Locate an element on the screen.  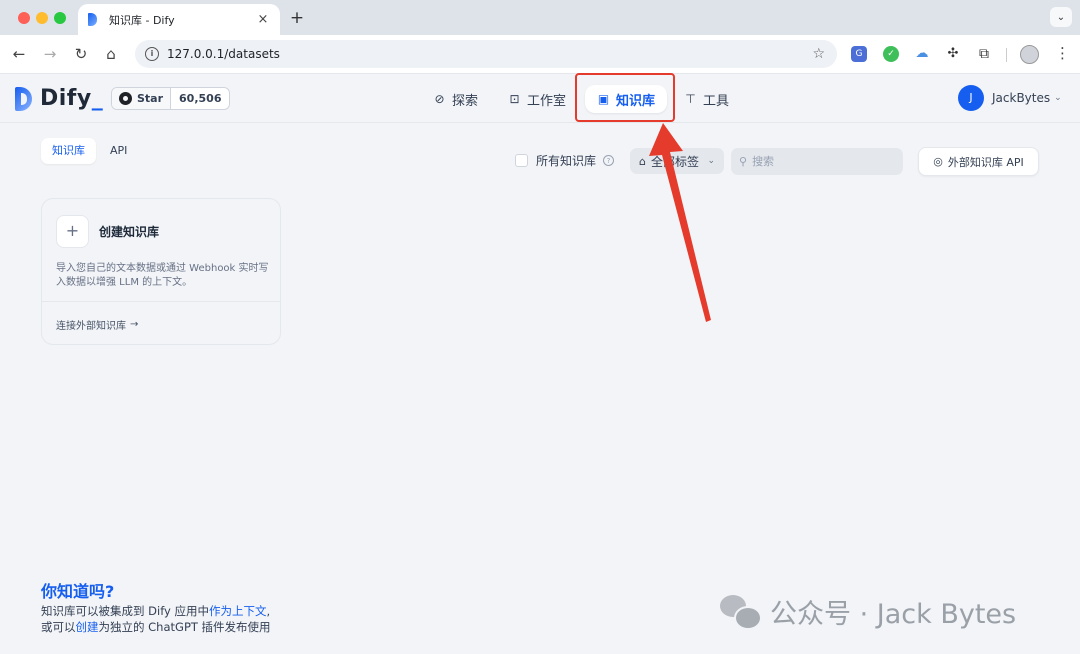
cloud-extension-icon: ☁ is located at coordinates (922, 54).